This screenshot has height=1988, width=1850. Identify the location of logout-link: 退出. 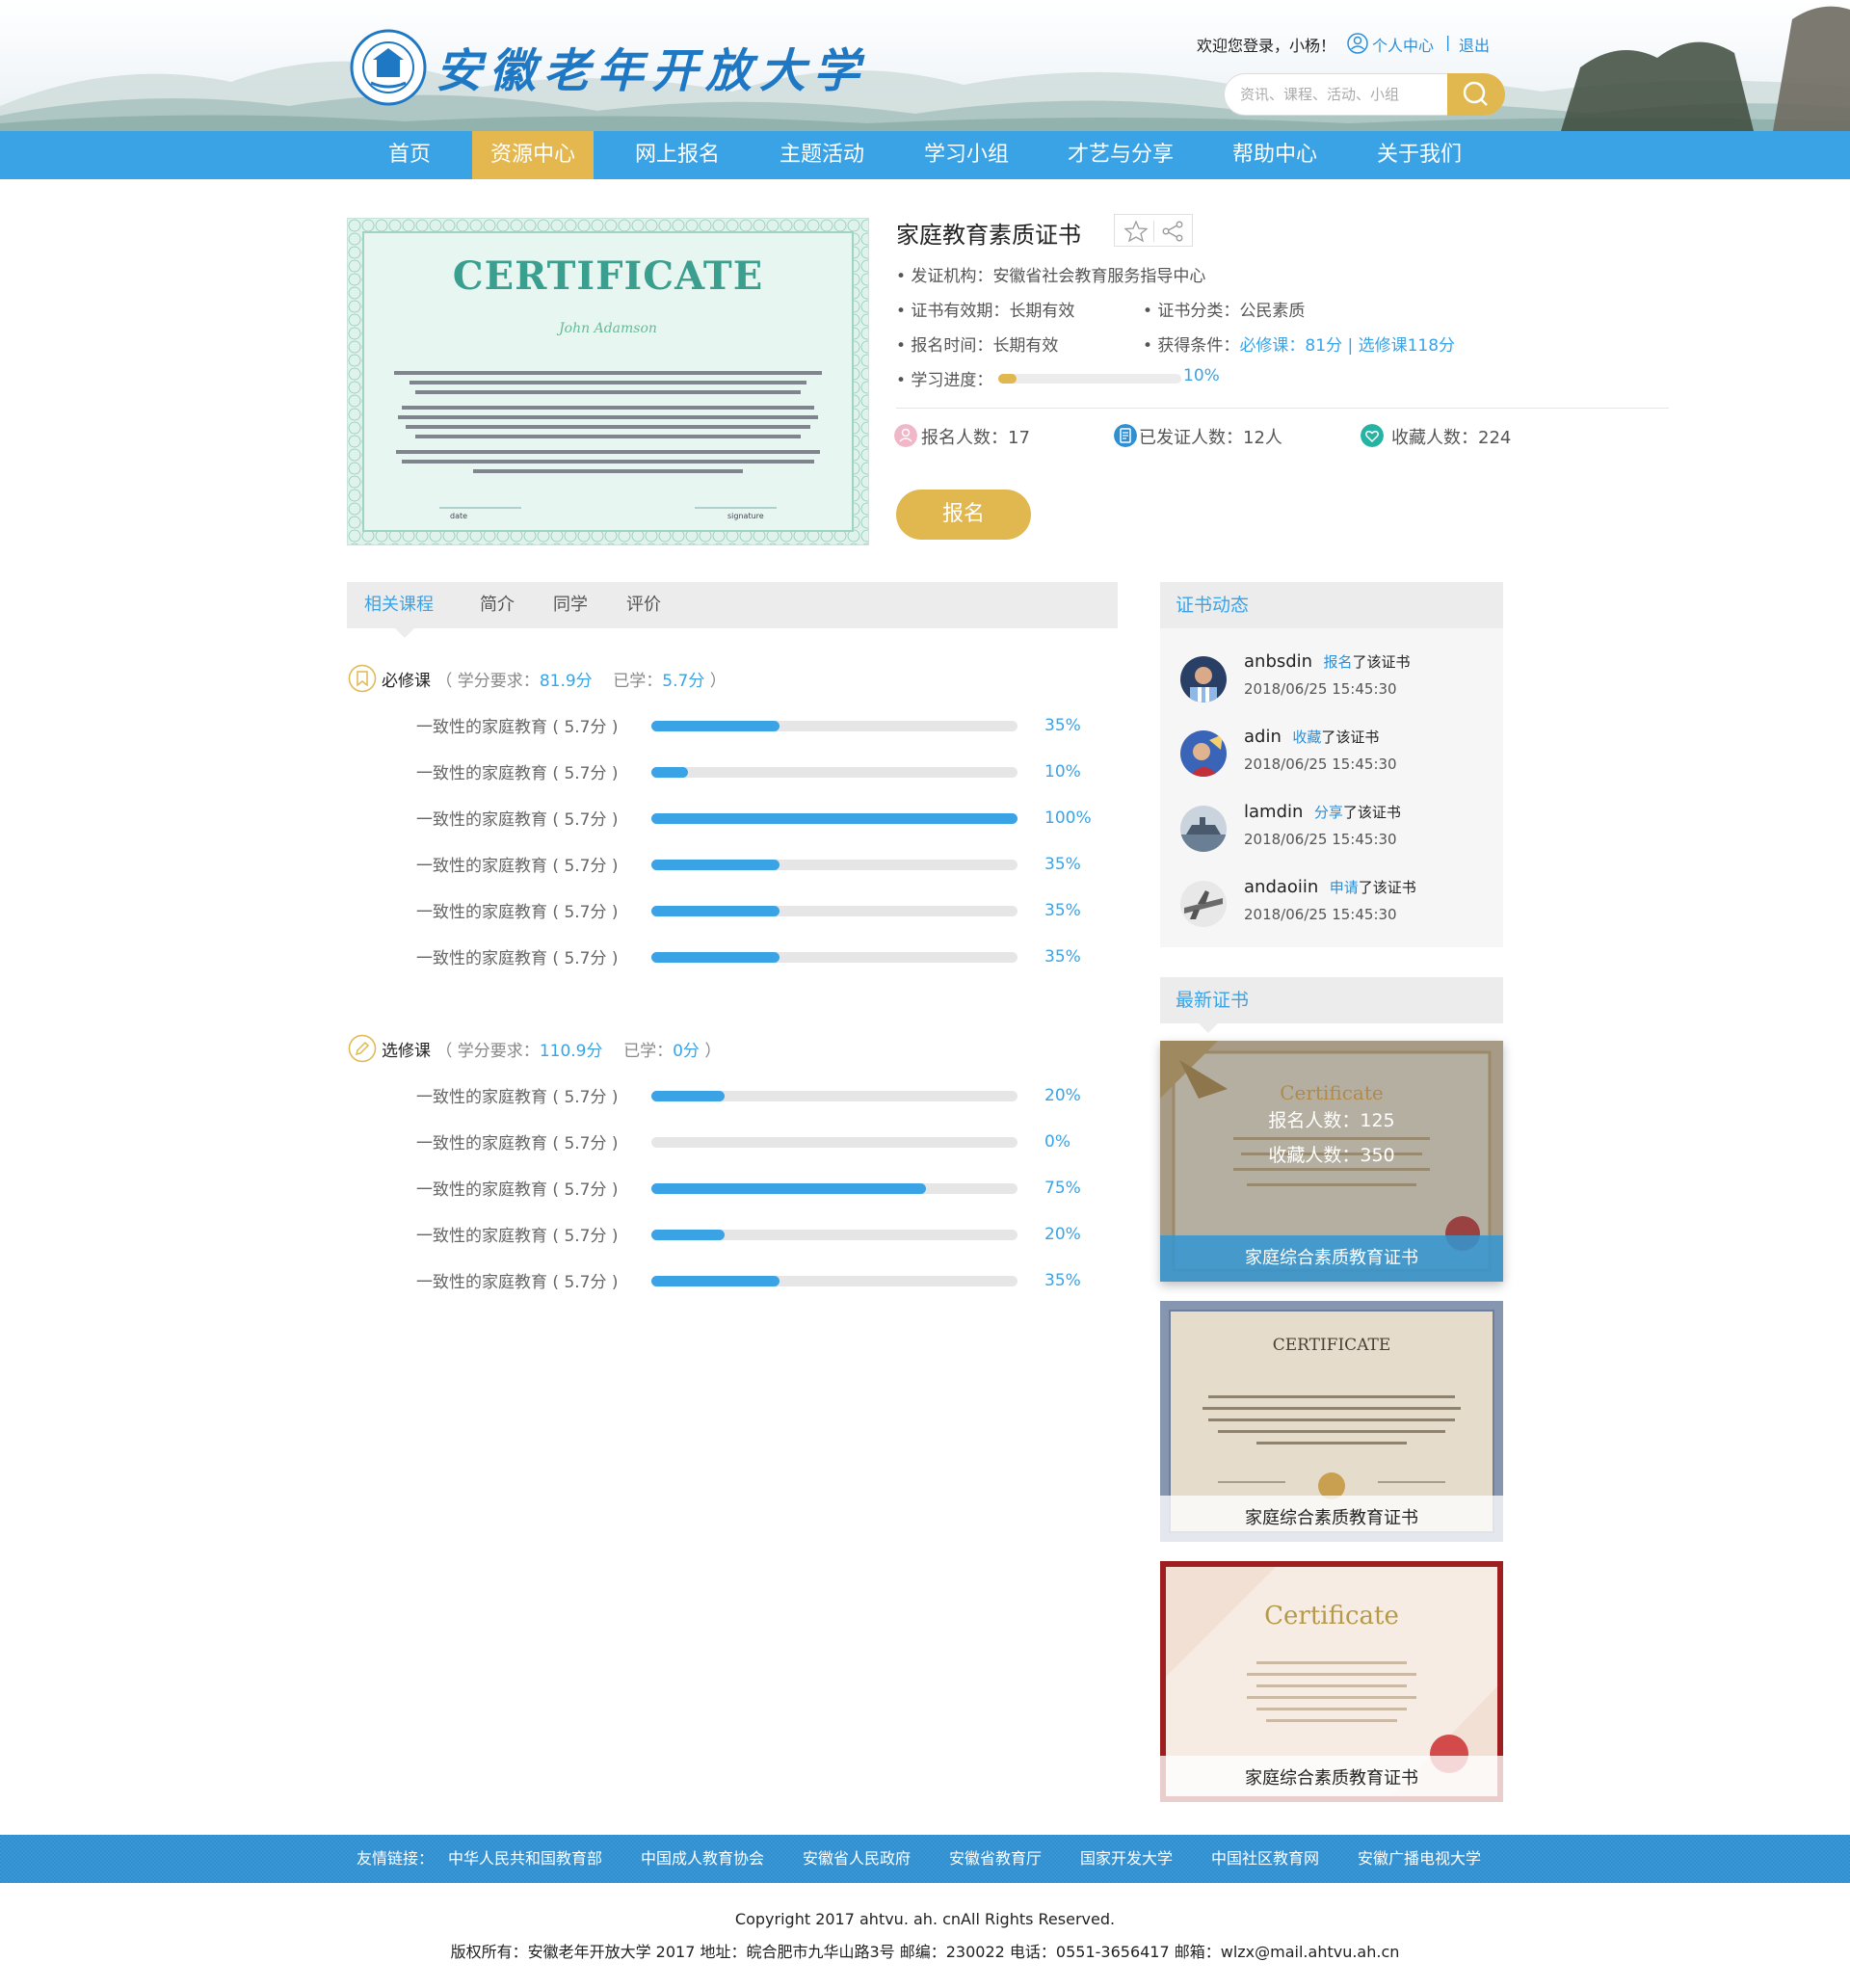
(1474, 44).